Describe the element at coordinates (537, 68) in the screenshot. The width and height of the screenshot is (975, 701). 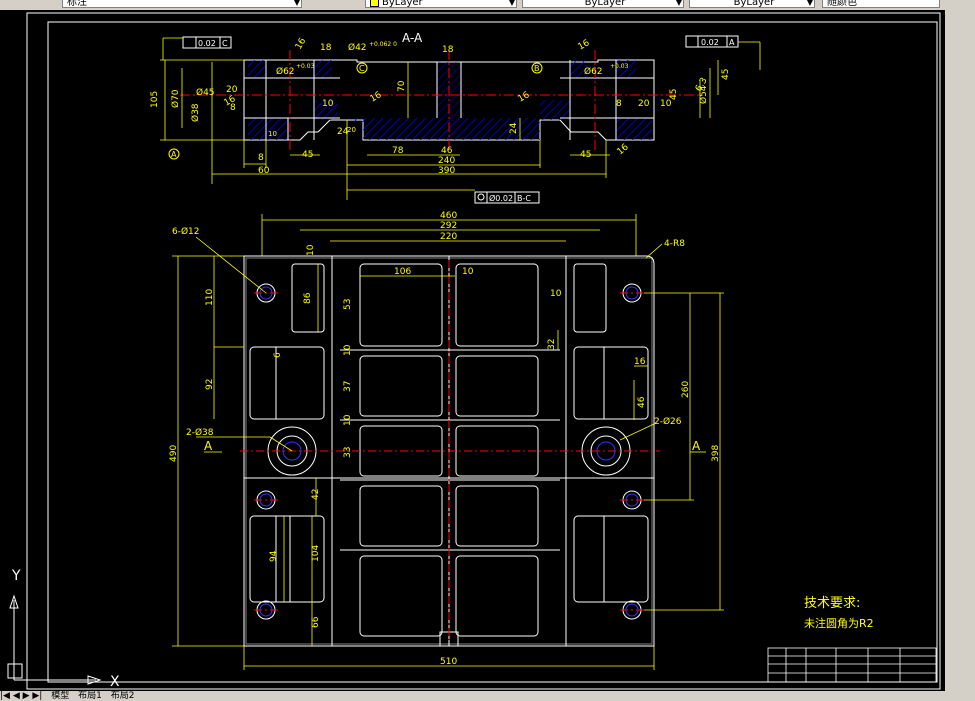
I see `svg-text: B` at that location.